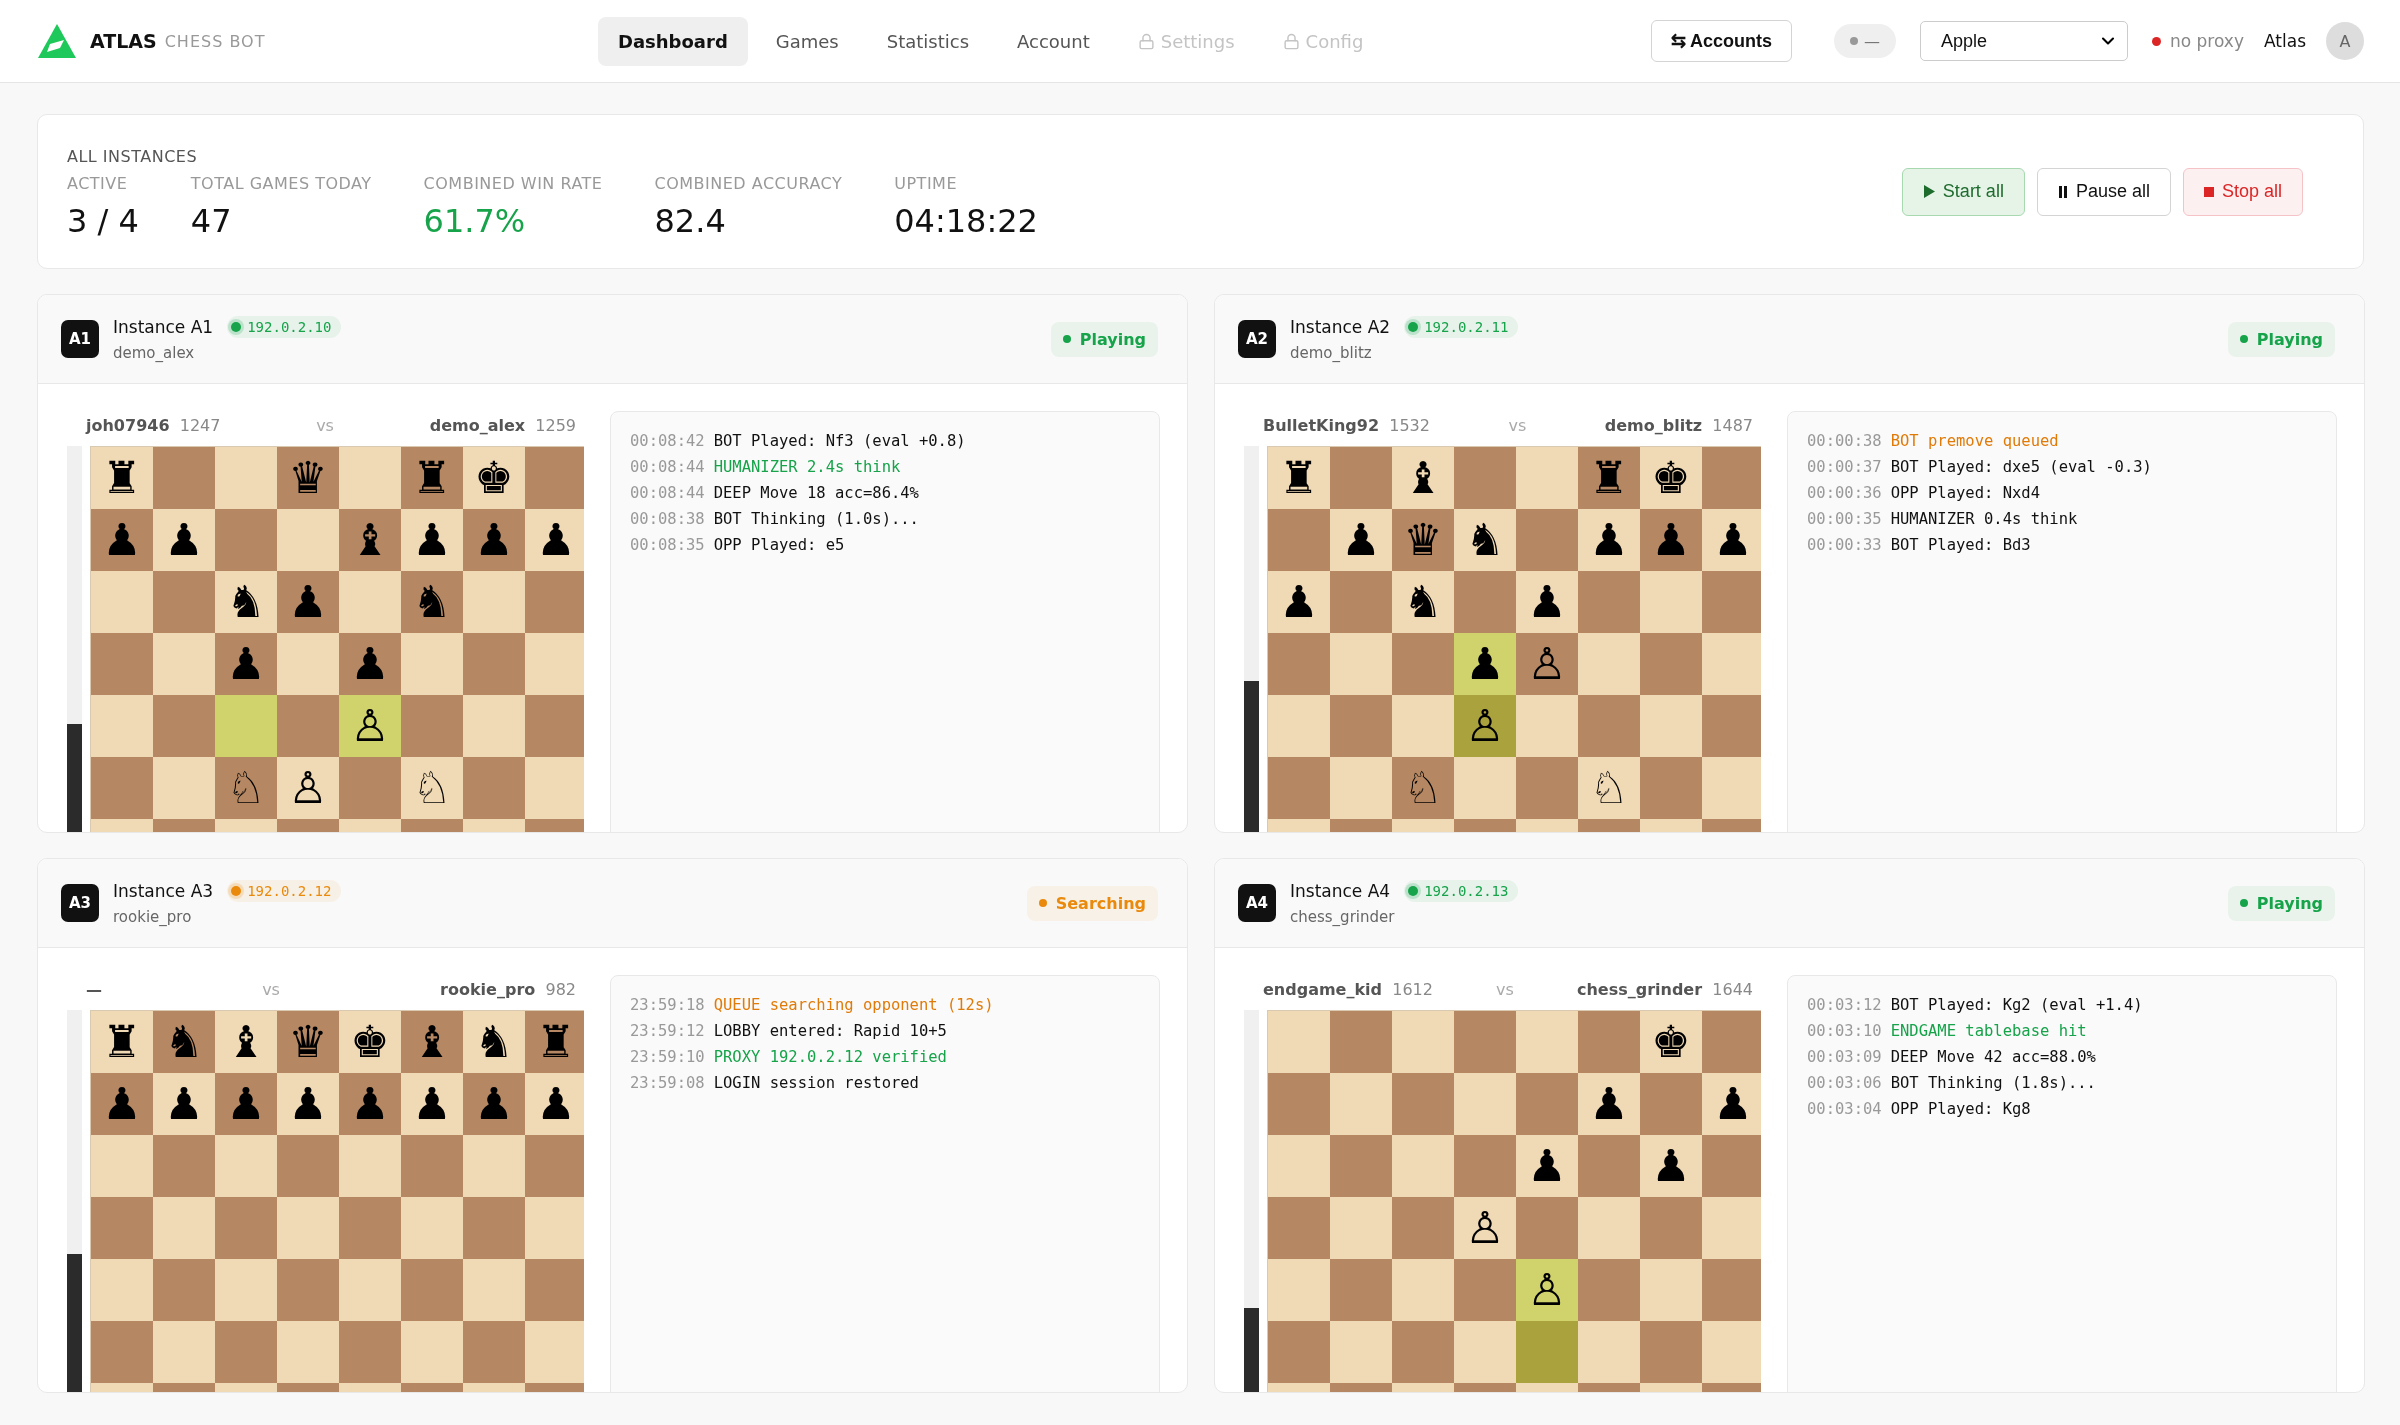 The image size is (2400, 1425). What do you see at coordinates (163, 891) in the screenshot?
I see `instance-title: Instance A3` at bounding box center [163, 891].